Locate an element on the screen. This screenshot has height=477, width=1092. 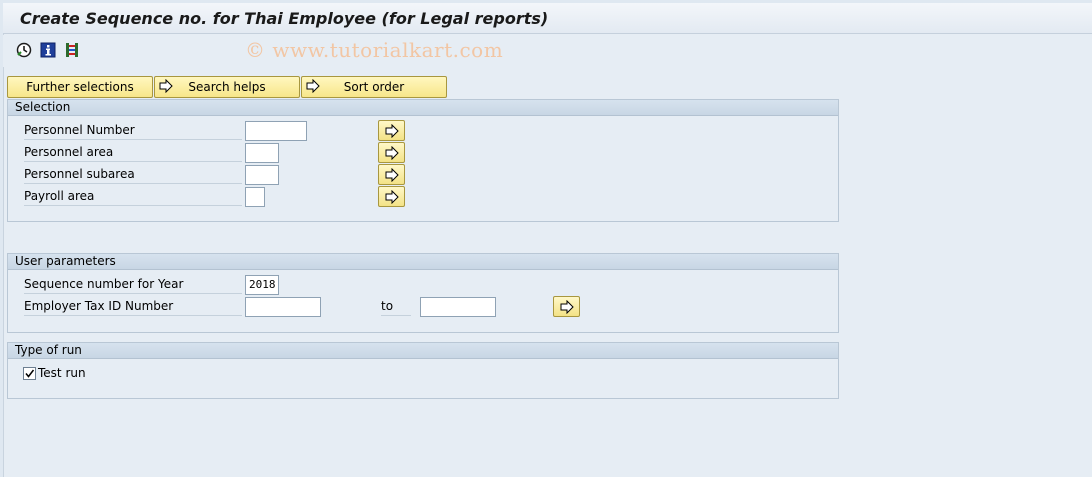
to-label: to is located at coordinates (396, 306).